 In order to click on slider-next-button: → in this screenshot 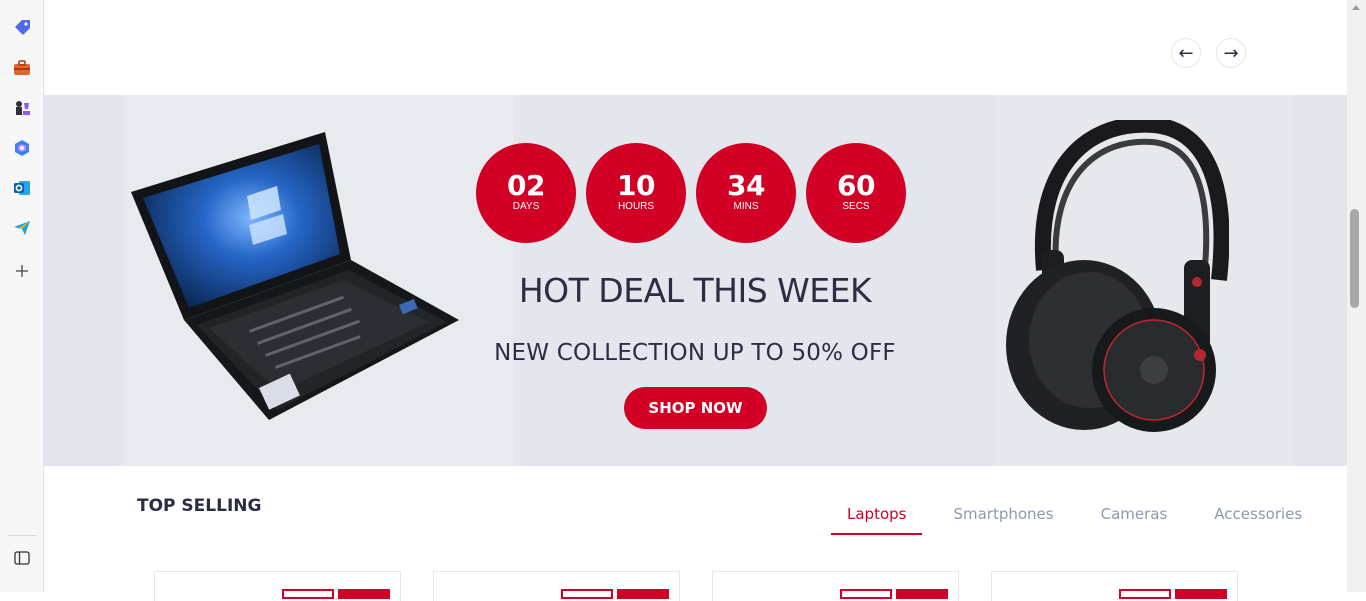, I will do `click(1231, 53)`.